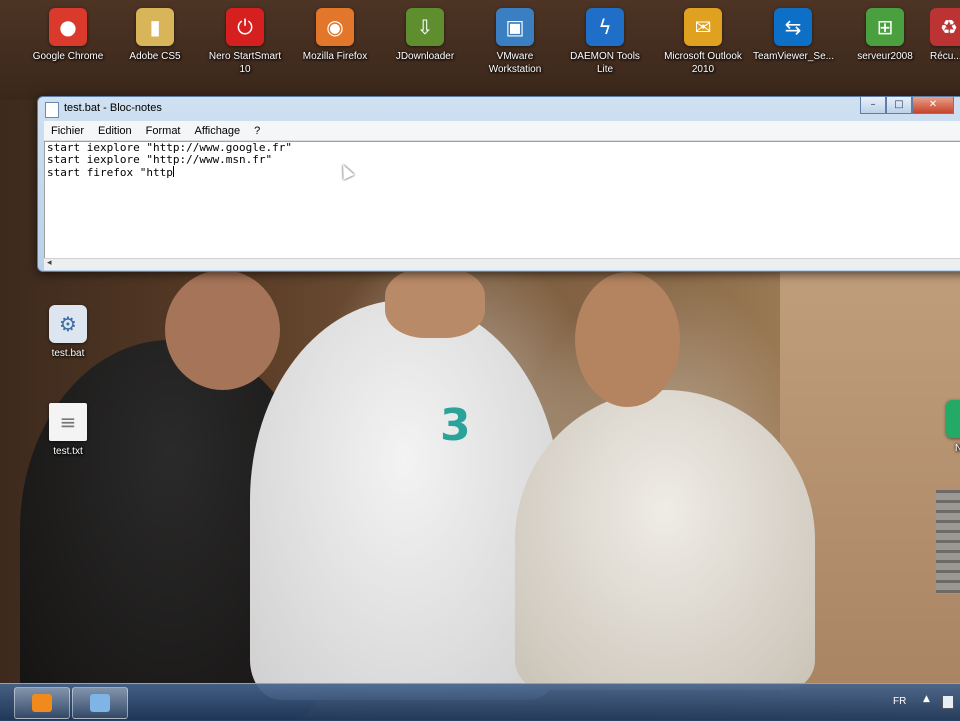 Image resolution: width=960 pixels, height=721 pixels. What do you see at coordinates (948, 542) in the screenshot?
I see `desktop-gadget` at bounding box center [948, 542].